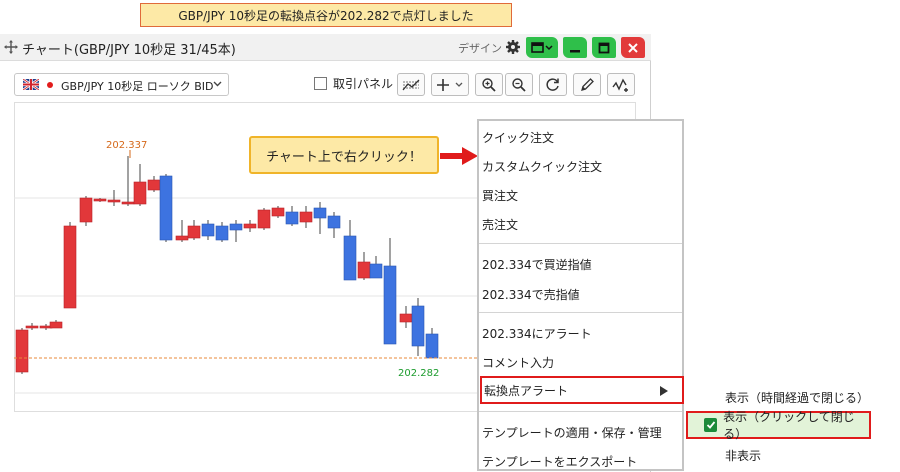  Describe the element at coordinates (363, 84) in the screenshot. I see `order-panel-label: 取引パネル` at that location.